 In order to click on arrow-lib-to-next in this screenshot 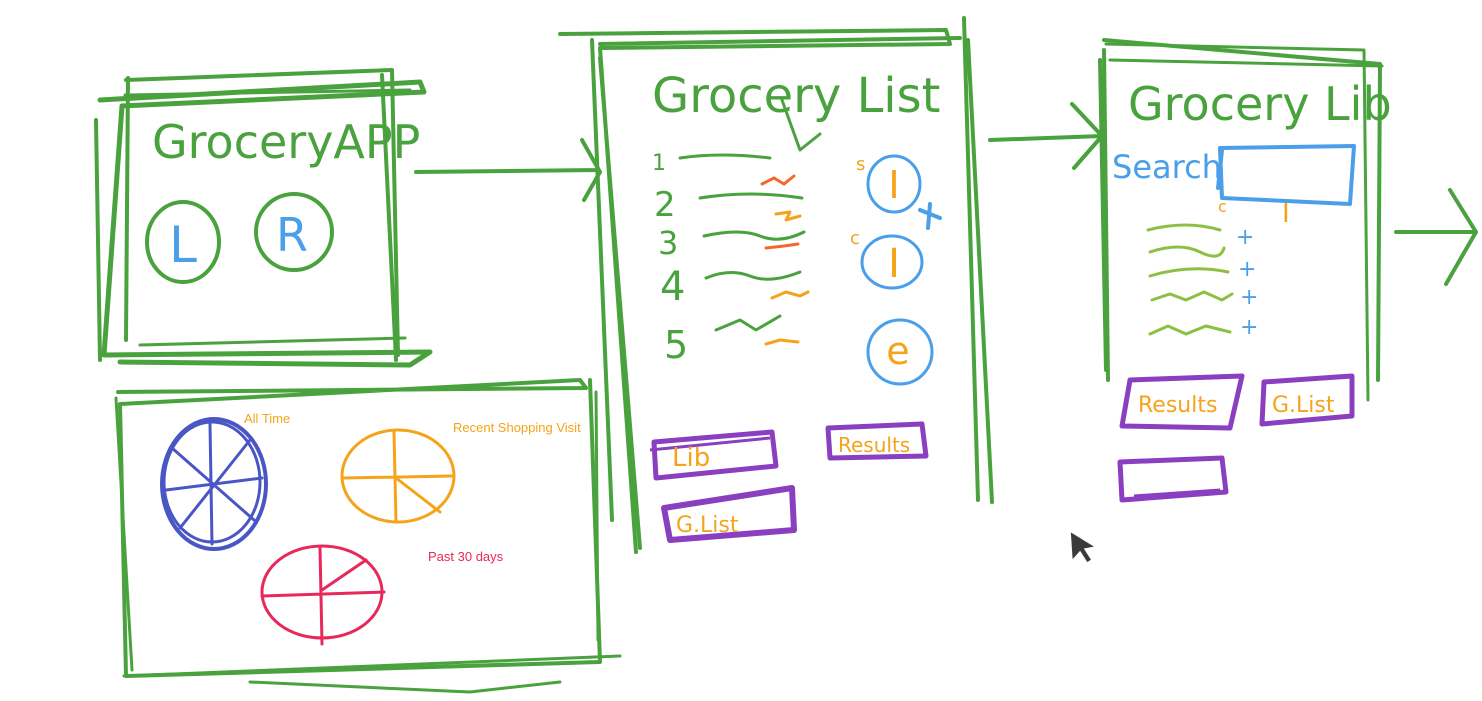, I will do `click(1436, 237)`.